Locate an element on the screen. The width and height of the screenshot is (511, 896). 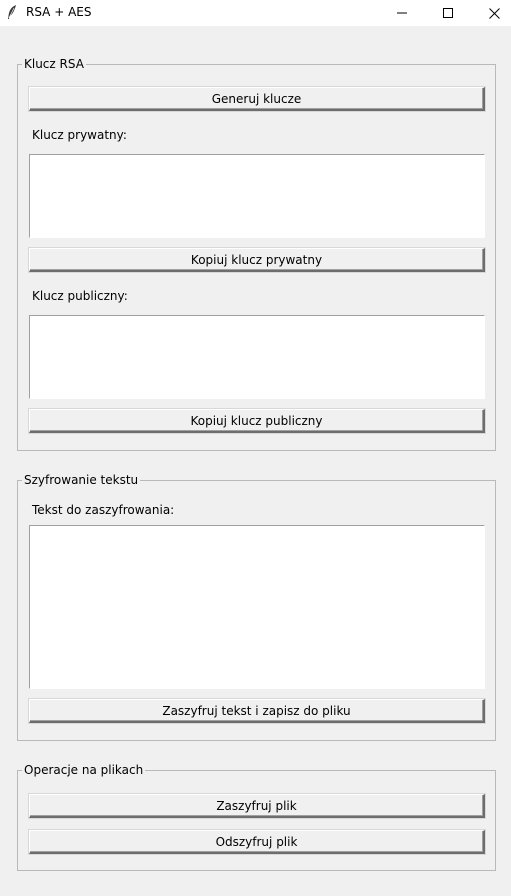
minimize-button is located at coordinates (402, 13).